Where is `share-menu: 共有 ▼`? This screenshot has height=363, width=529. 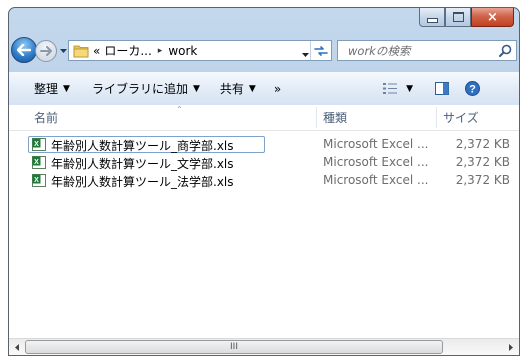 share-menu: 共有 ▼ is located at coordinates (238, 89).